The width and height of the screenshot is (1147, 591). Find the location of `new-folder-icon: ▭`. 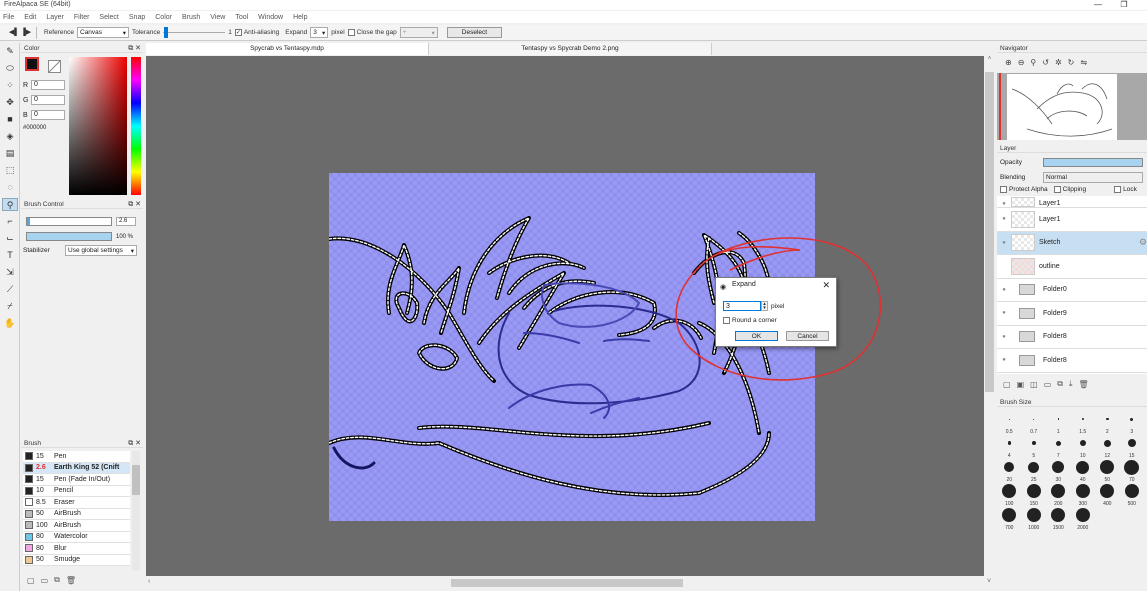

new-folder-icon: ▭ is located at coordinates (1048, 384).